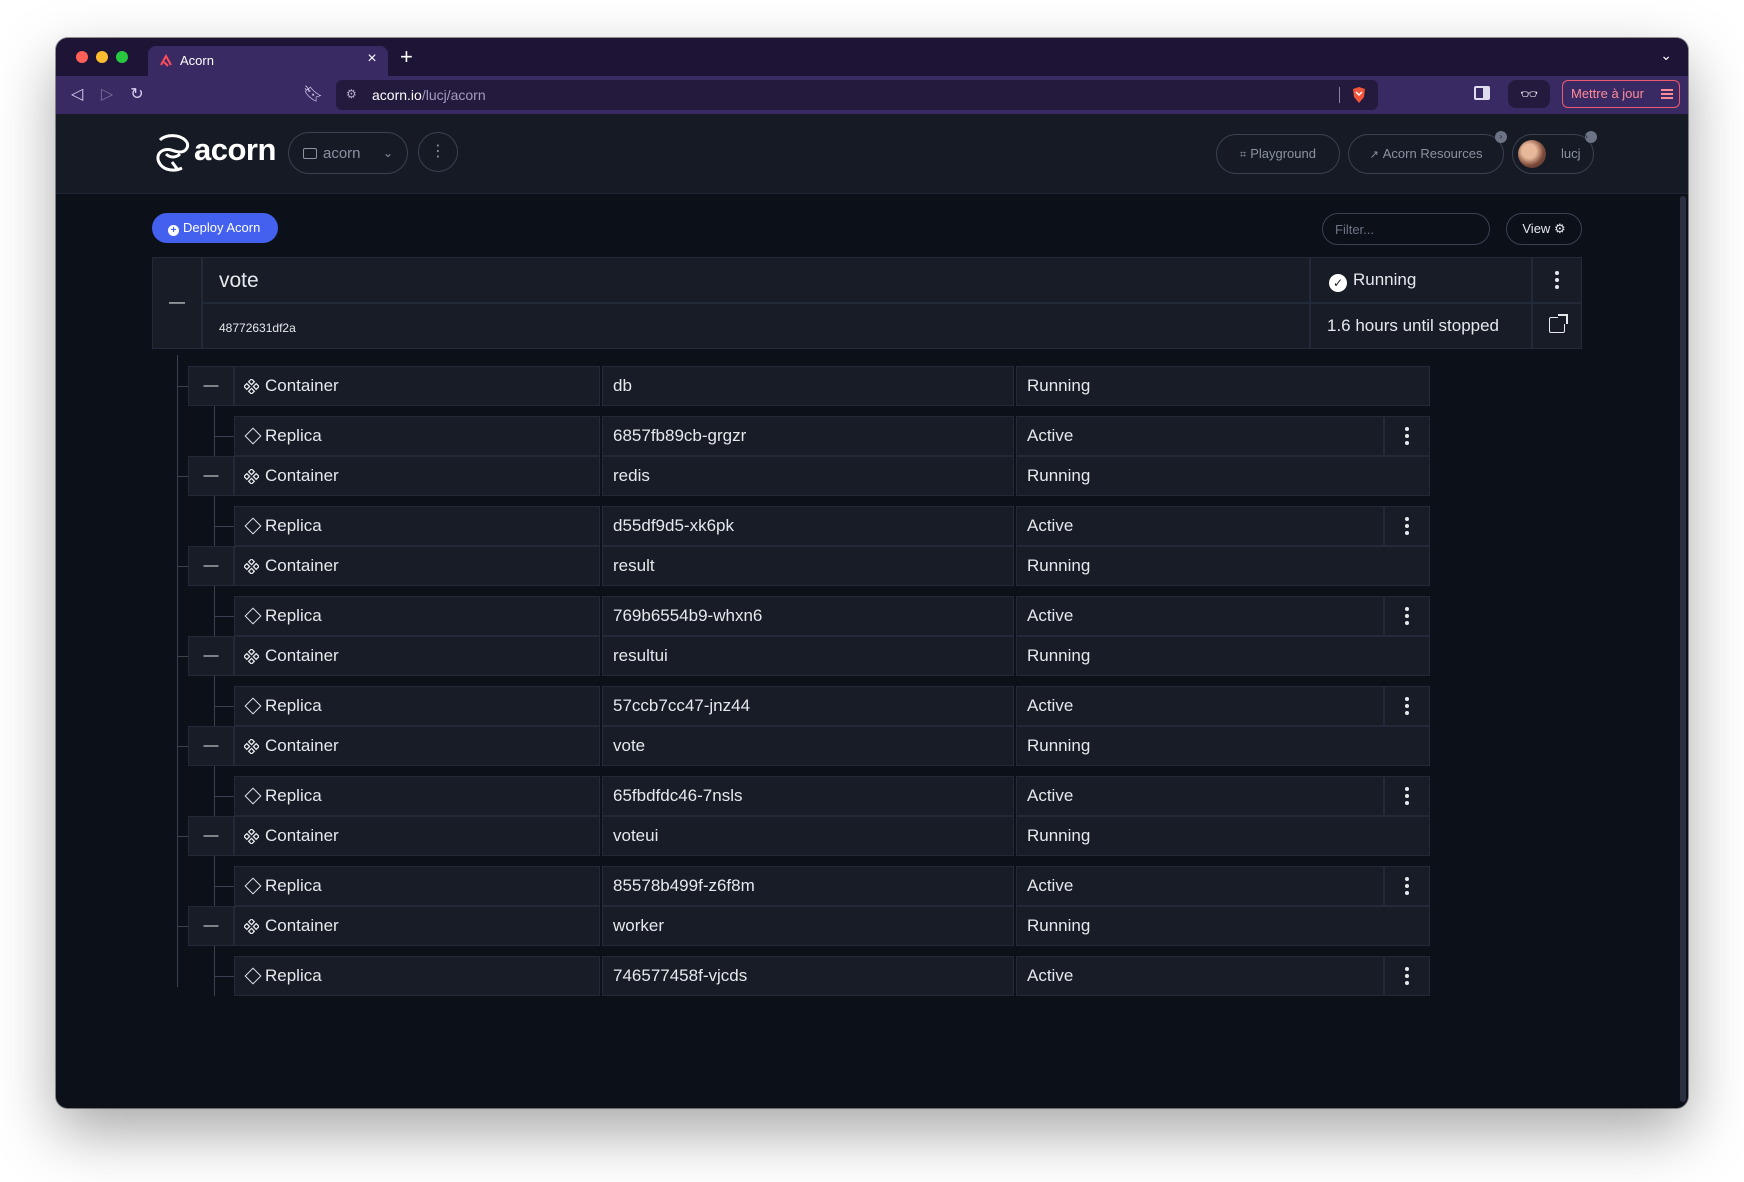 The image size is (1744, 1182). What do you see at coordinates (808, 926) in the screenshot?
I see `container-name: worker` at bounding box center [808, 926].